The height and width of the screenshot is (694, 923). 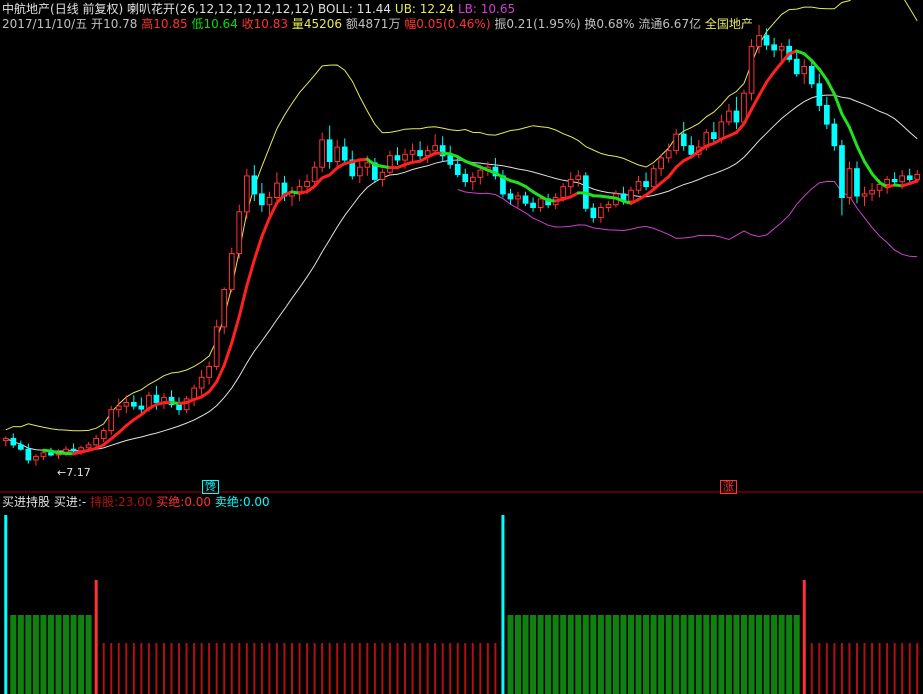 I want to click on indicator-name: 喇叭花开, so click(x=151, y=9).